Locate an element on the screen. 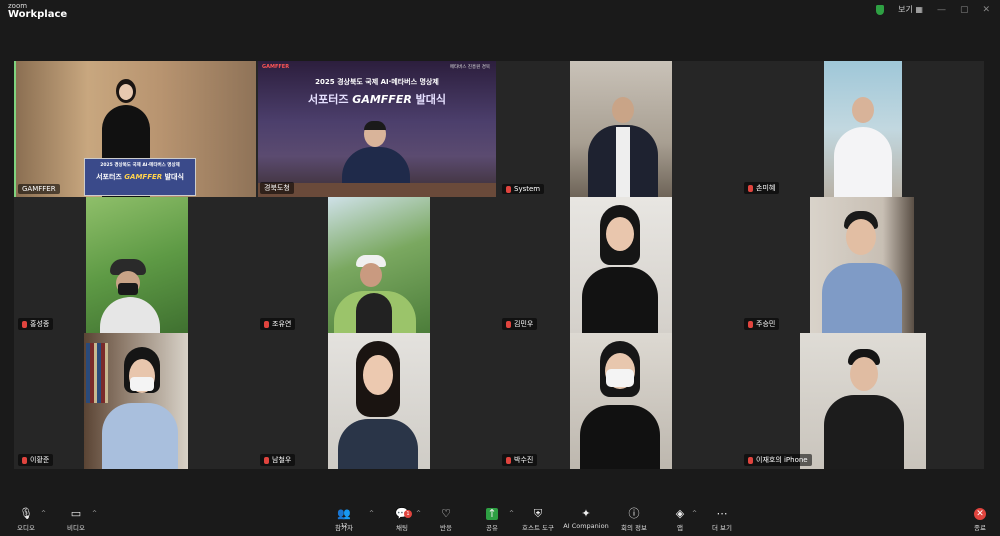  participant-nameplate: 이재호의 iPhone is located at coordinates (778, 460).